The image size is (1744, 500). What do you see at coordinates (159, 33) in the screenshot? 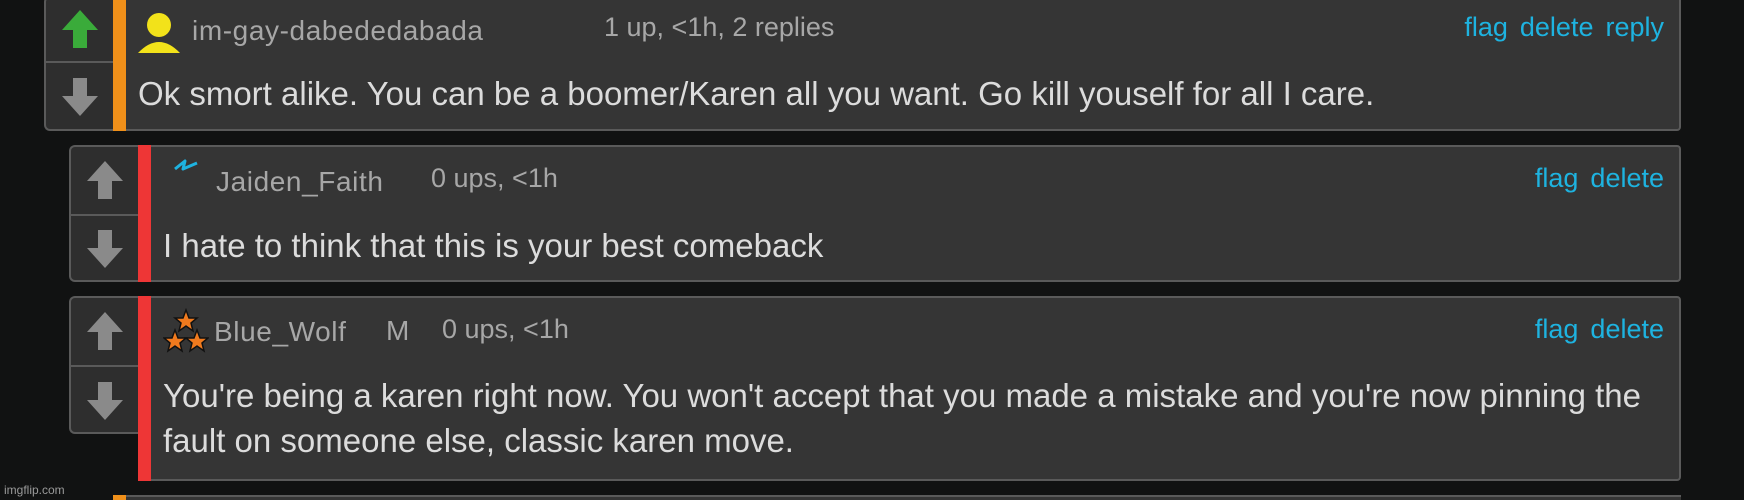
I see `user-silhouette-icon` at bounding box center [159, 33].